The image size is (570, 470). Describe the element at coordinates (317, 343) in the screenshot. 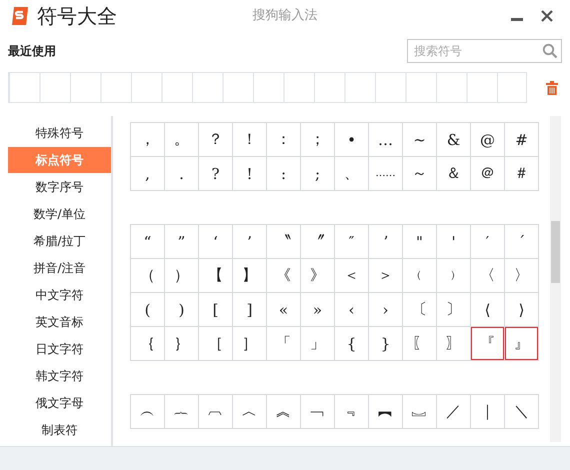

I see `symbol-cell: 」` at that location.